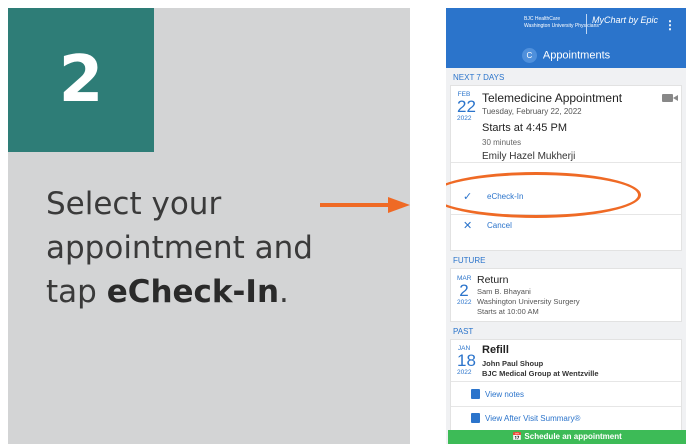 The width and height of the screenshot is (691, 444). I want to click on schedule-appointment-button: 📅 Schedule an appointment, so click(567, 437).